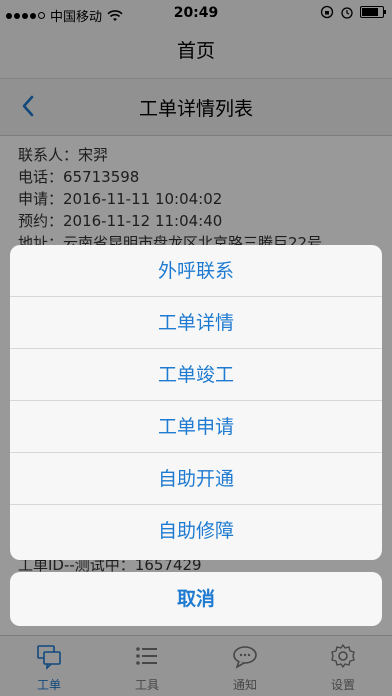  What do you see at coordinates (196, 531) in the screenshot?
I see `action-self-repair: 自助修障` at bounding box center [196, 531].